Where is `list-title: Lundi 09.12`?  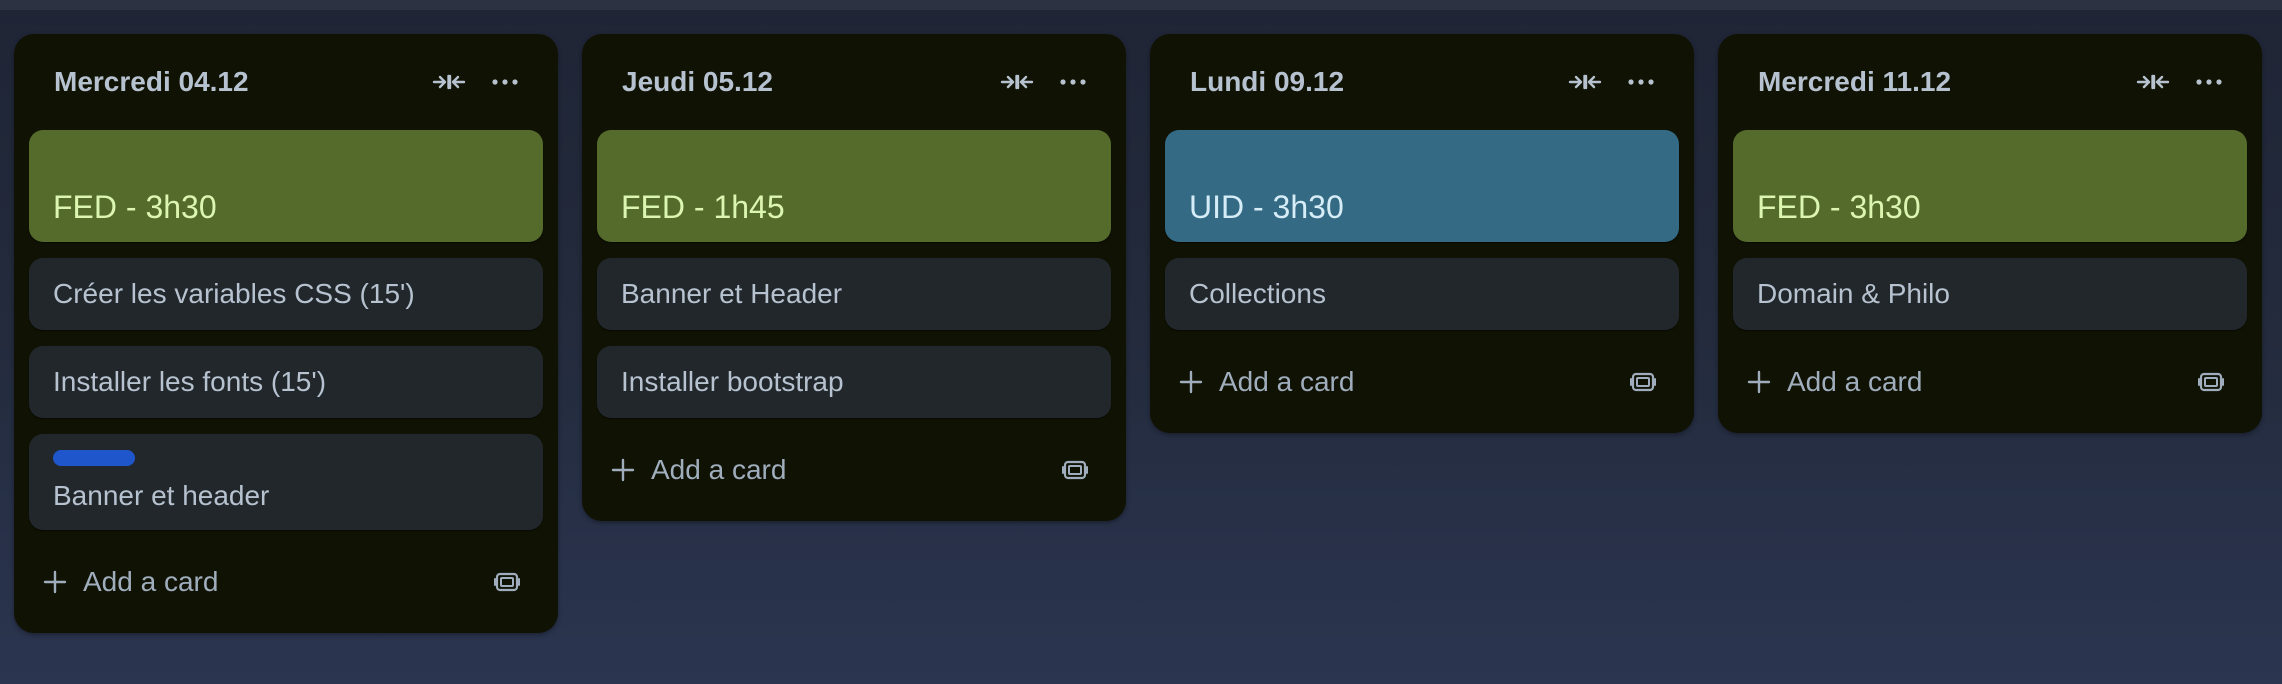
list-title: Lundi 09.12 is located at coordinates (1373, 82).